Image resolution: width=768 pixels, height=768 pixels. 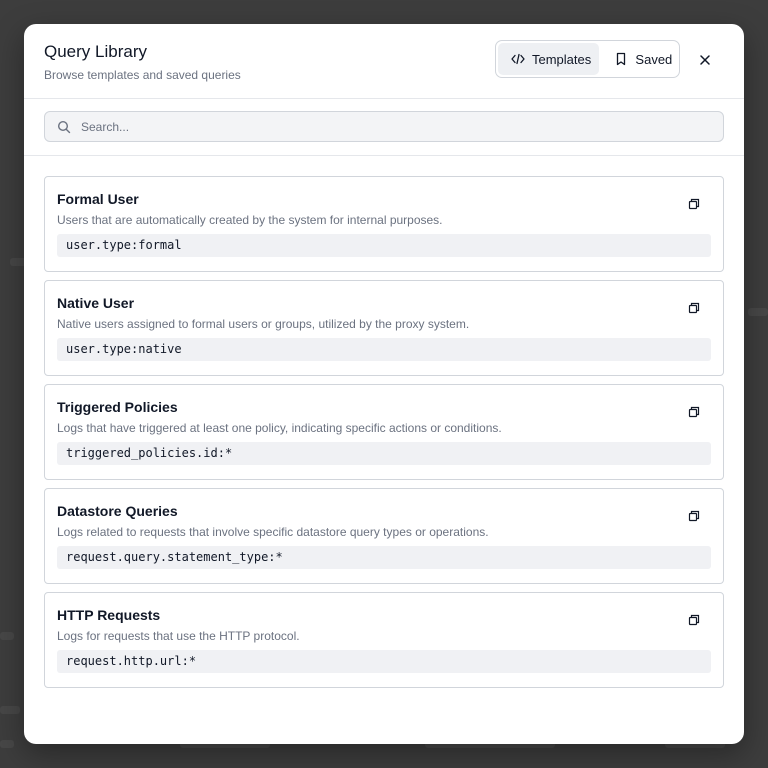 I want to click on tab-templates-label: Templates, so click(x=562, y=59).